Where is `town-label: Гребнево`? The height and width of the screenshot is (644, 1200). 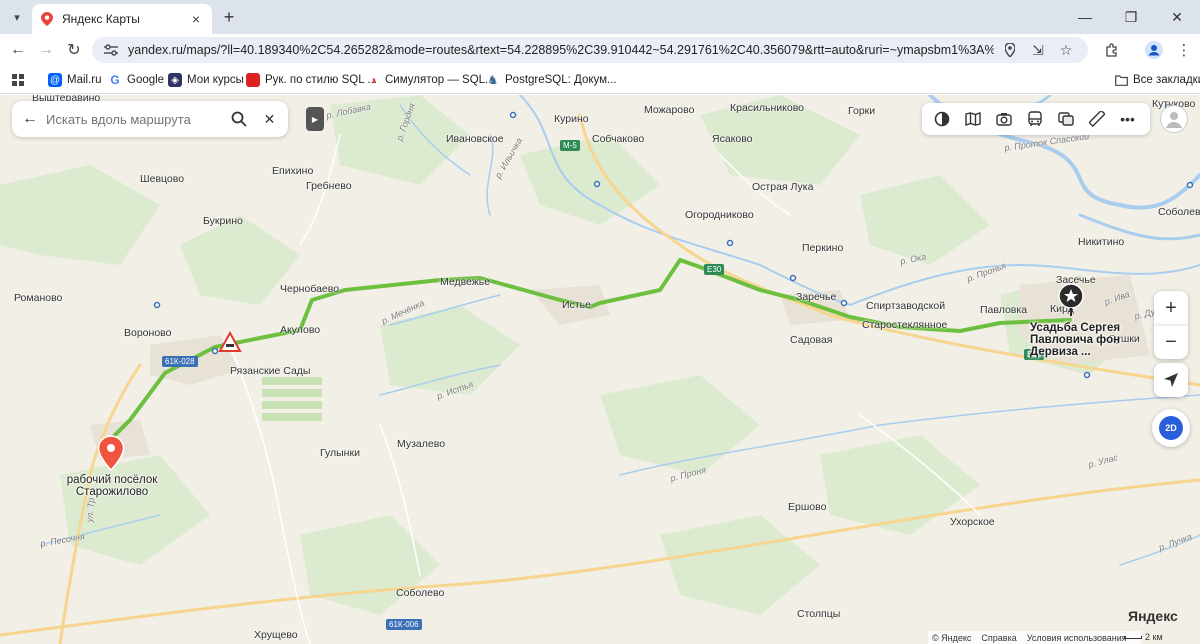 town-label: Гребнево is located at coordinates (329, 186).